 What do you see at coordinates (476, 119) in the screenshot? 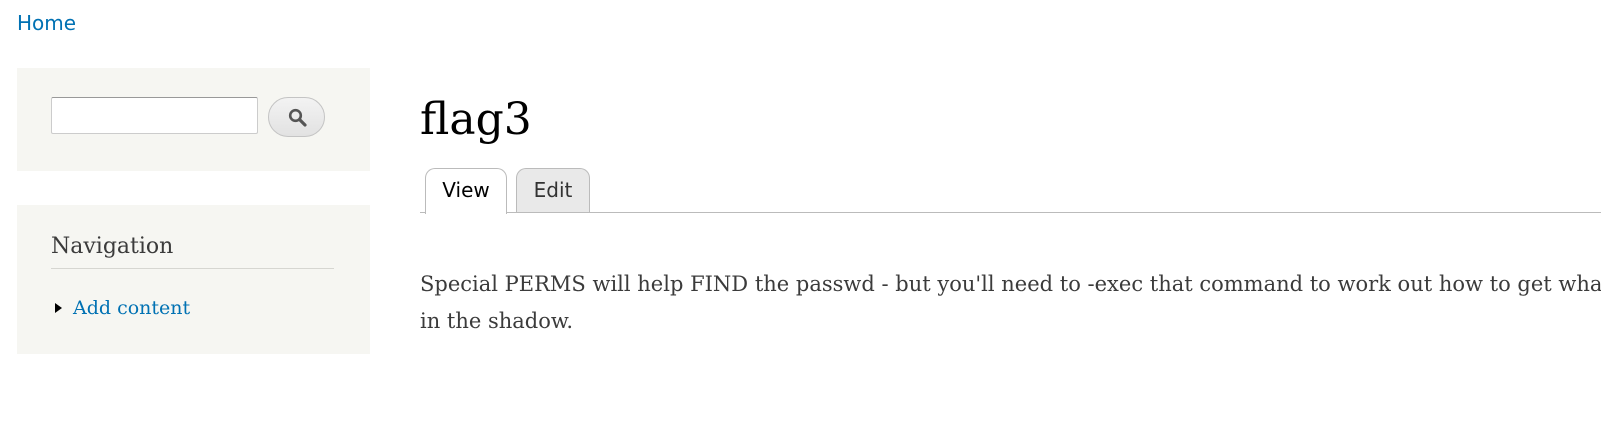
I see `page-title: flag3` at bounding box center [476, 119].